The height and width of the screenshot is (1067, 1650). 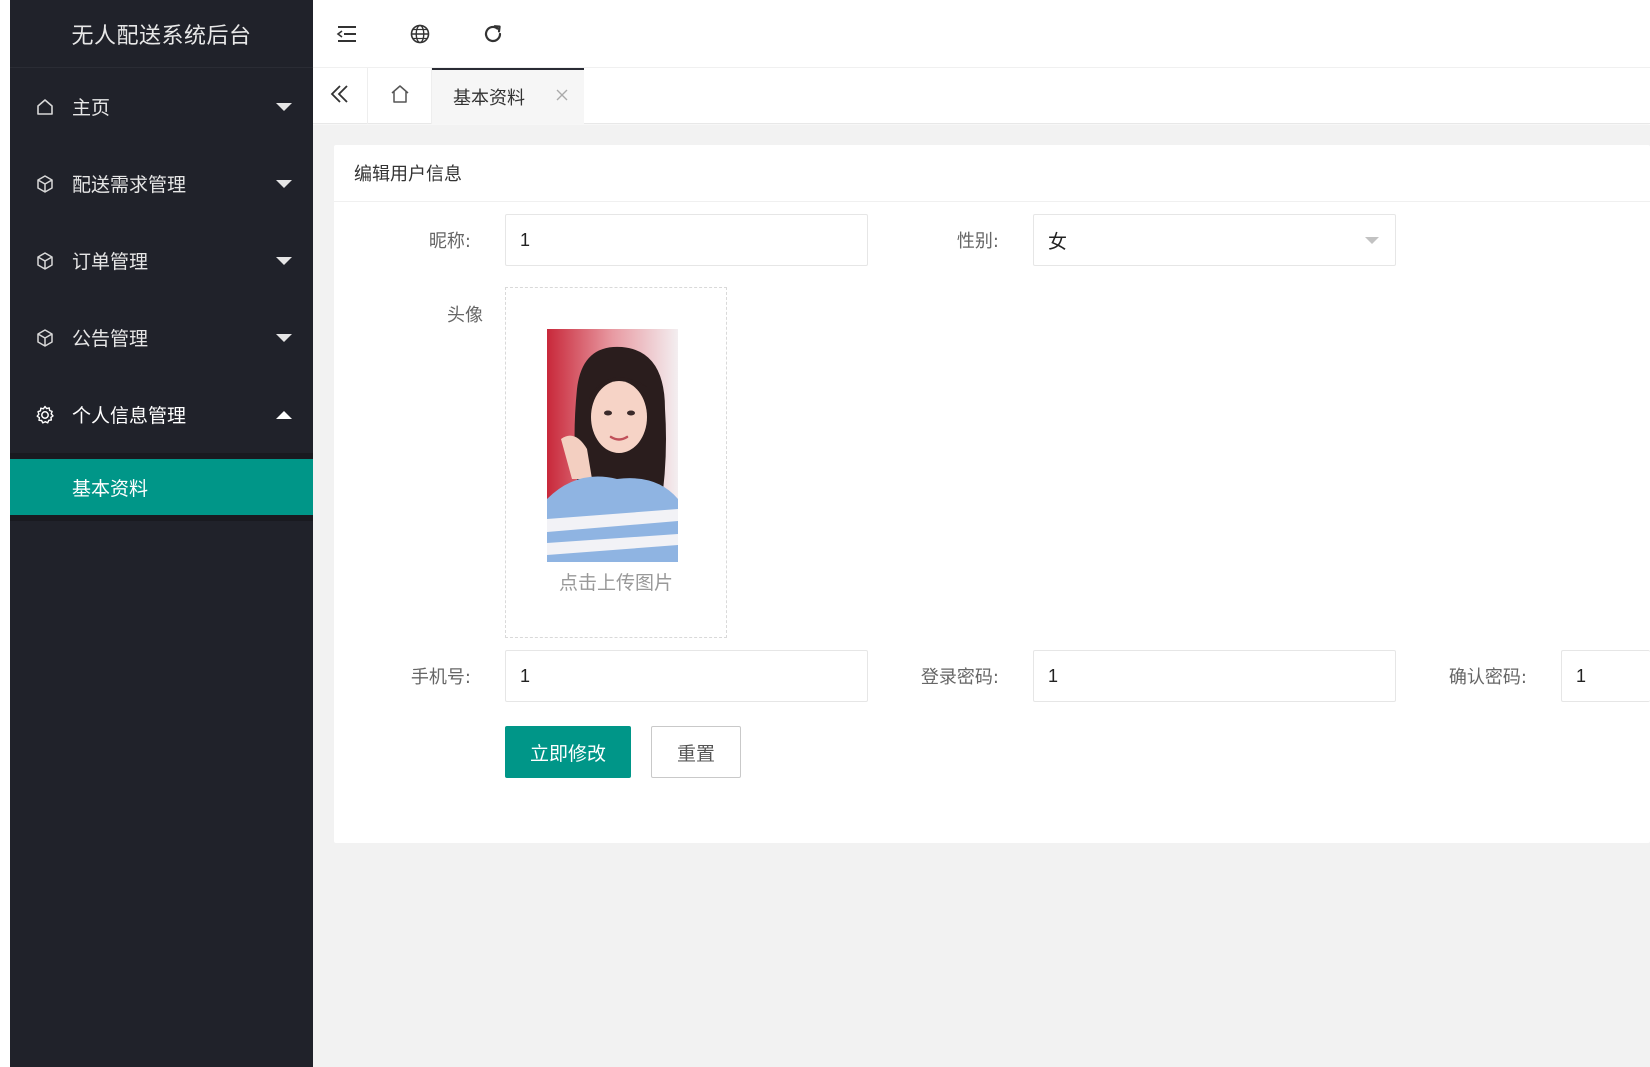 What do you see at coordinates (696, 752) in the screenshot?
I see `reset-button: 重置` at bounding box center [696, 752].